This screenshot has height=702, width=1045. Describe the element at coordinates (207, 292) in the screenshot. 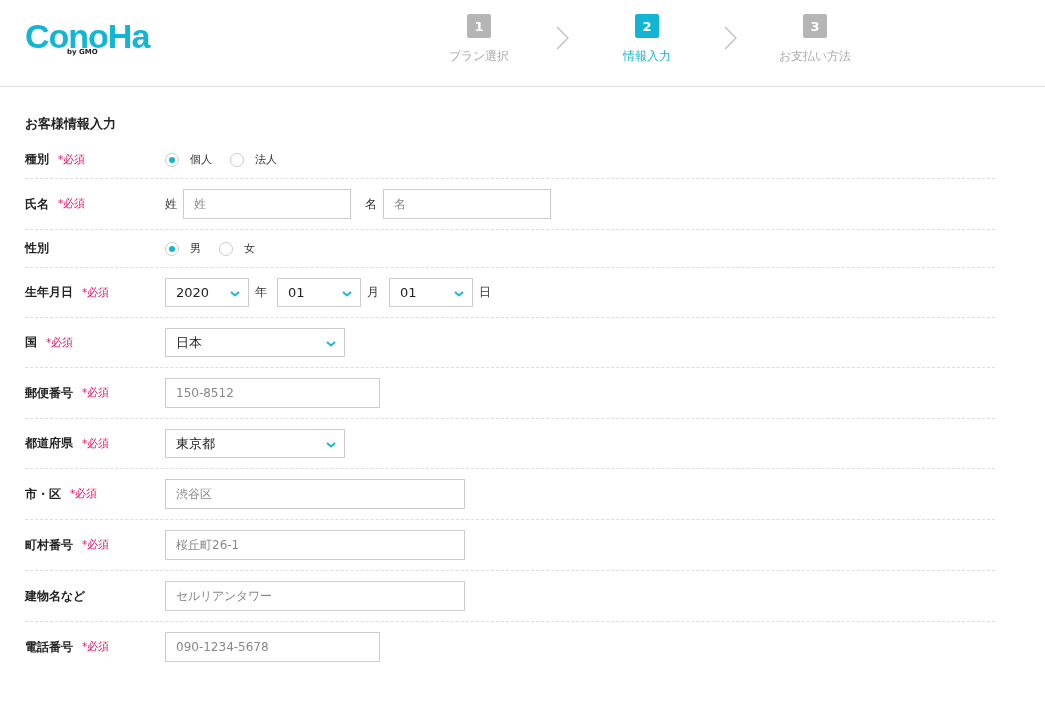

I see `dropdown: 2020` at that location.